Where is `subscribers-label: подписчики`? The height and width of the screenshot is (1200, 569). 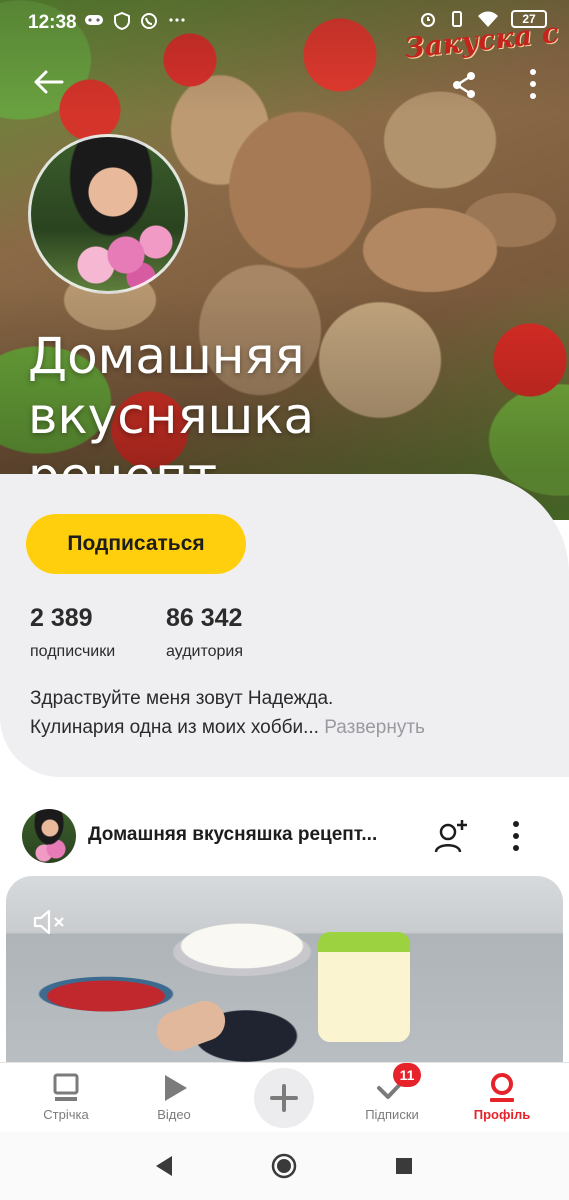 subscribers-label: подписчики is located at coordinates (73, 651).